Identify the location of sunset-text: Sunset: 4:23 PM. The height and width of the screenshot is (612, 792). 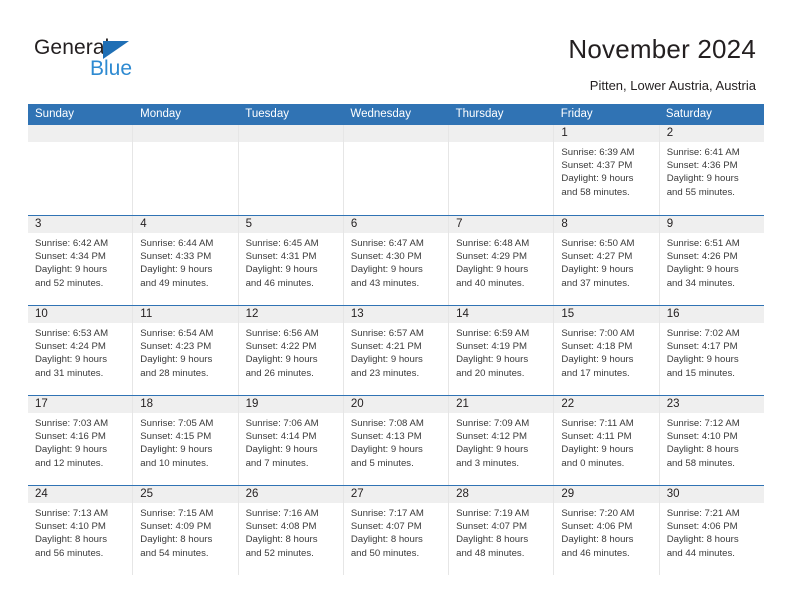
(176, 347).